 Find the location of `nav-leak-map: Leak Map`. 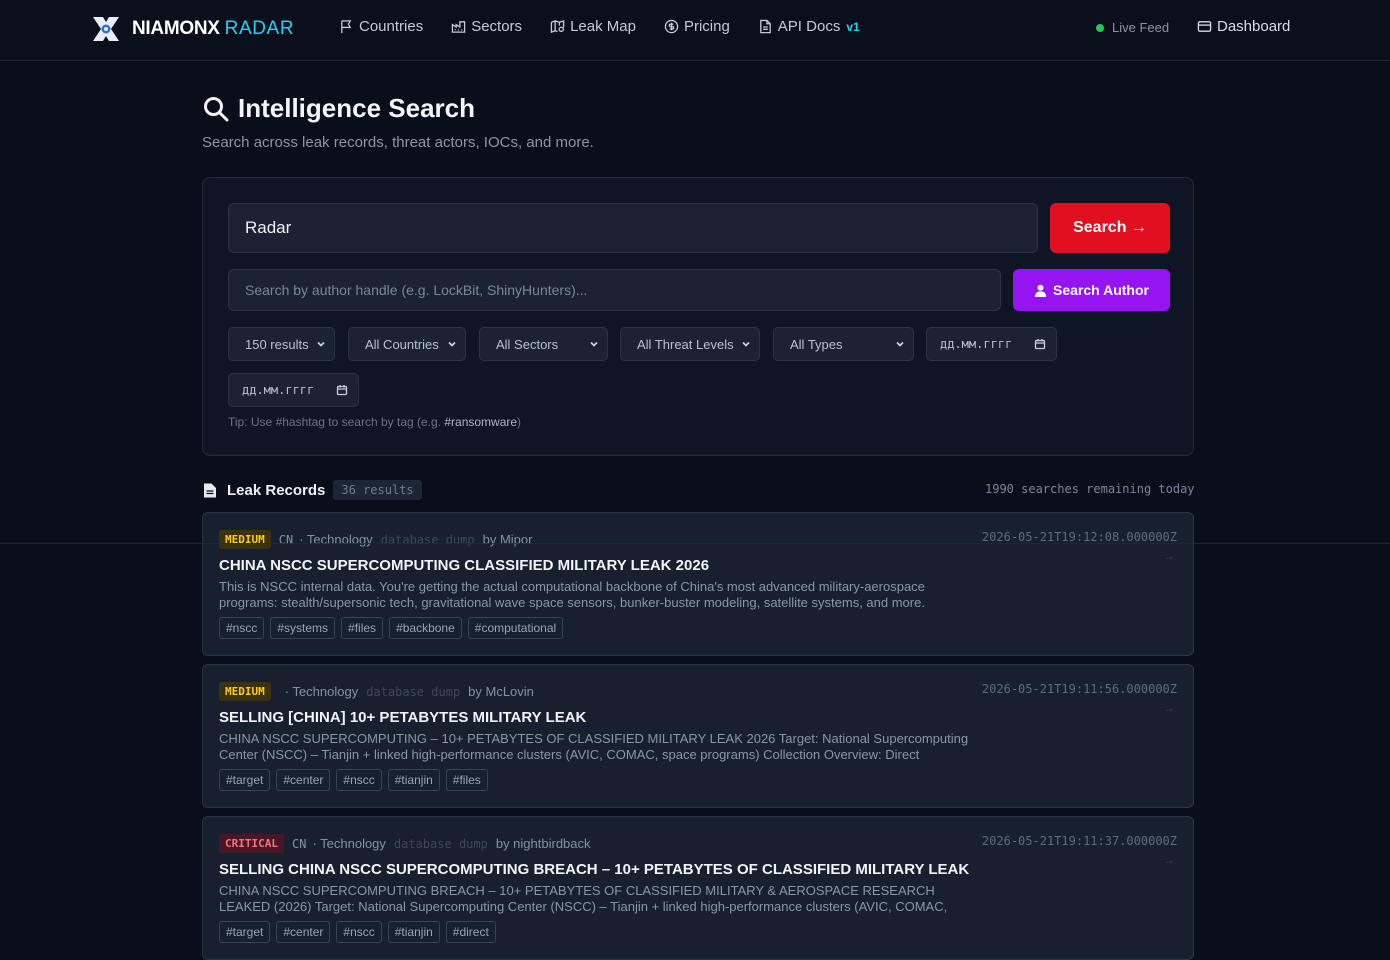

nav-leak-map: Leak Map is located at coordinates (593, 26).